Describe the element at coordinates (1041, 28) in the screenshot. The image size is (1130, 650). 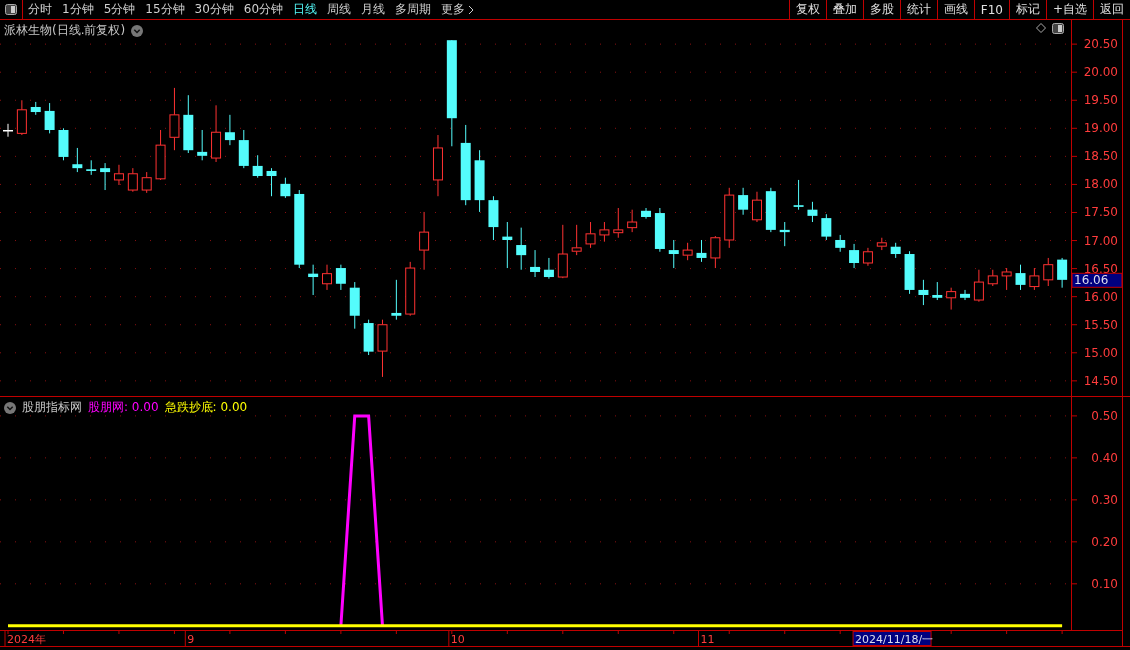
I see `diamond-icon` at that location.